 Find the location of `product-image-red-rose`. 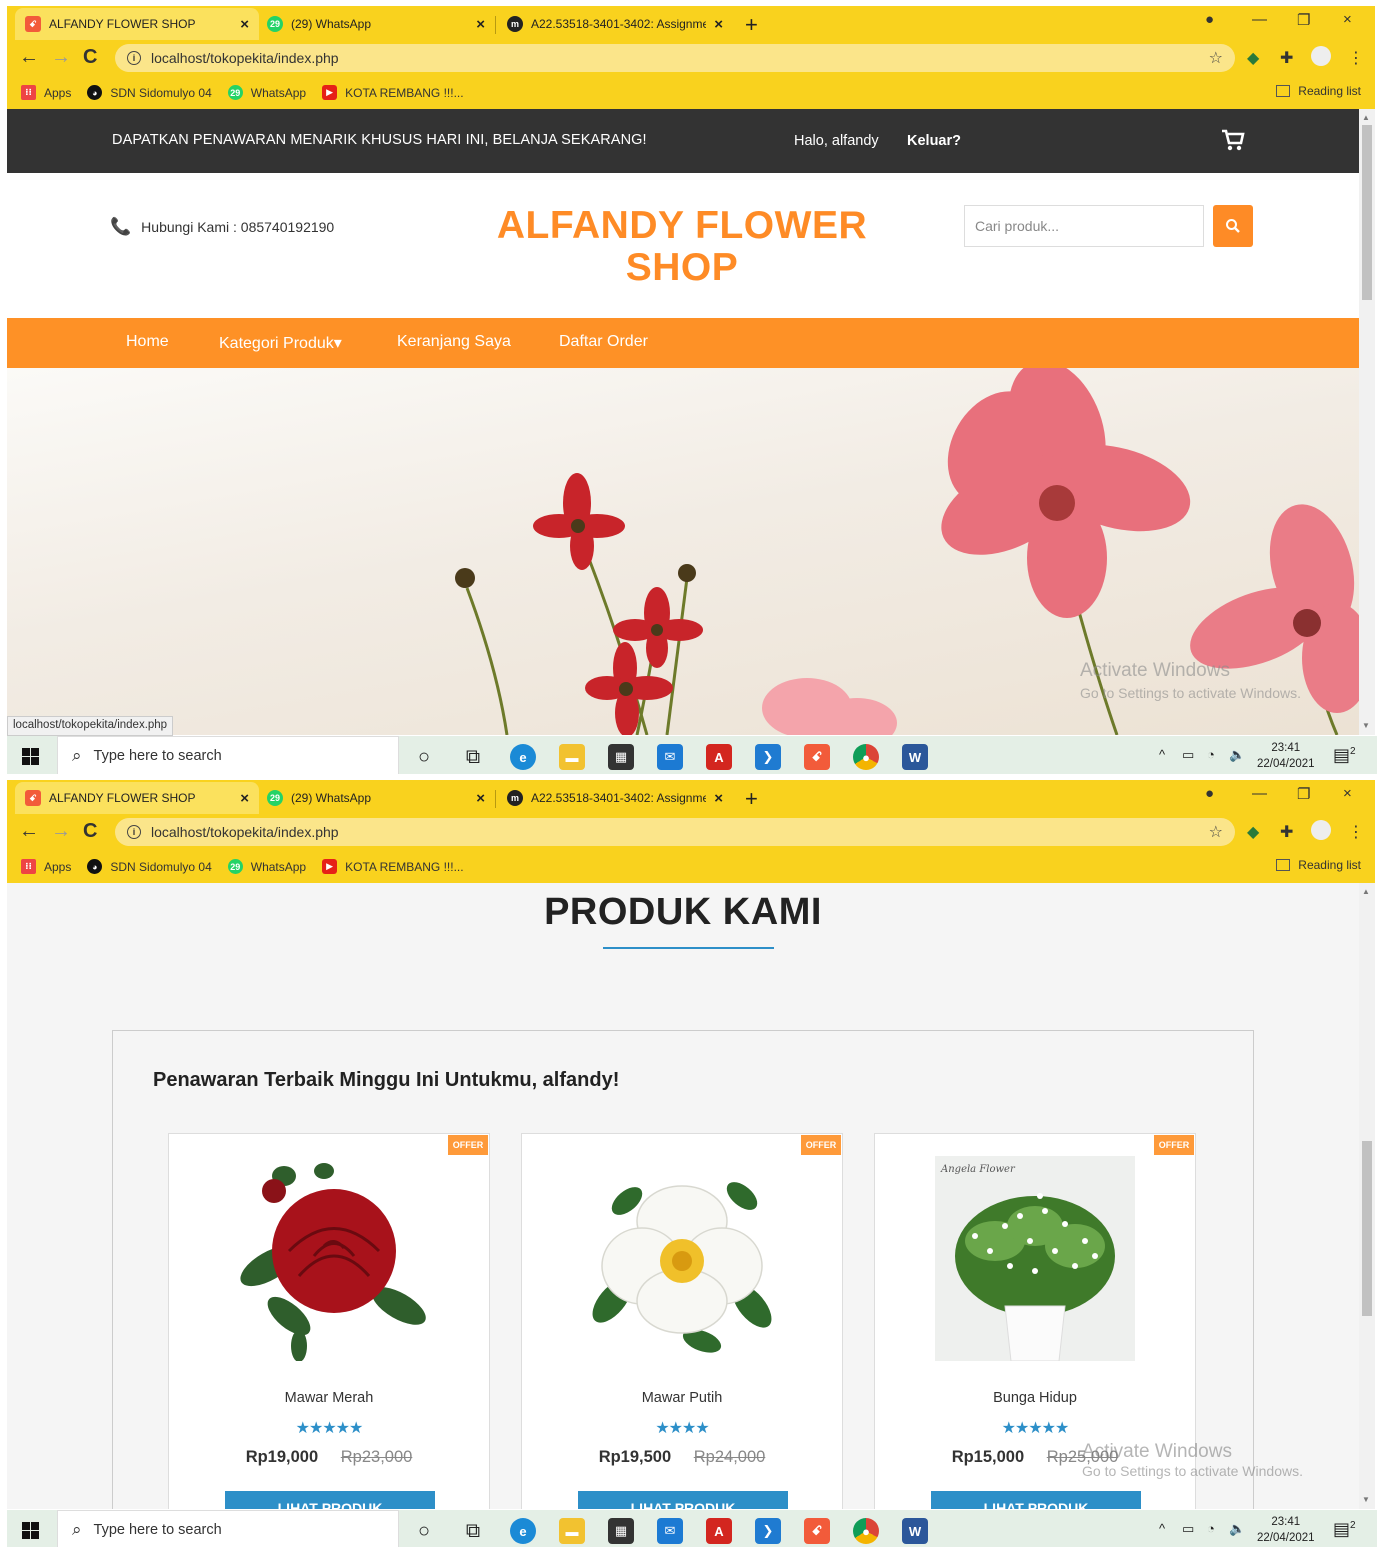

product-image-red-rose is located at coordinates (329, 1258).